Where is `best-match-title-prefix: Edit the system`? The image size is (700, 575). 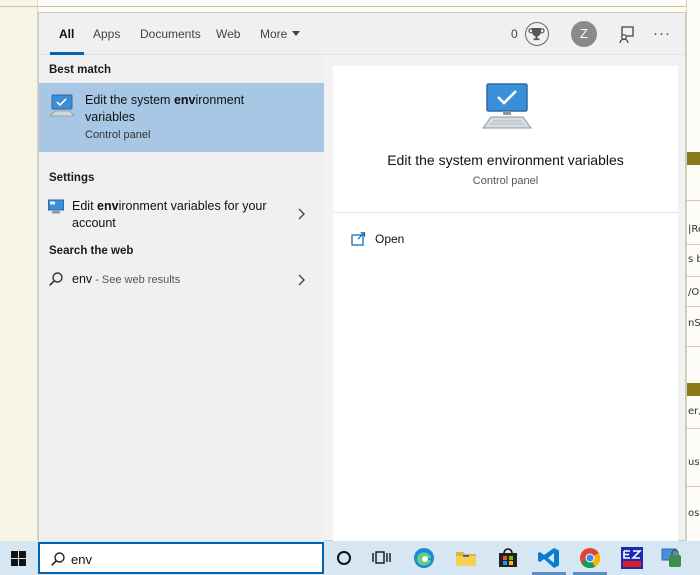 best-match-title-prefix: Edit the system is located at coordinates (129, 100).